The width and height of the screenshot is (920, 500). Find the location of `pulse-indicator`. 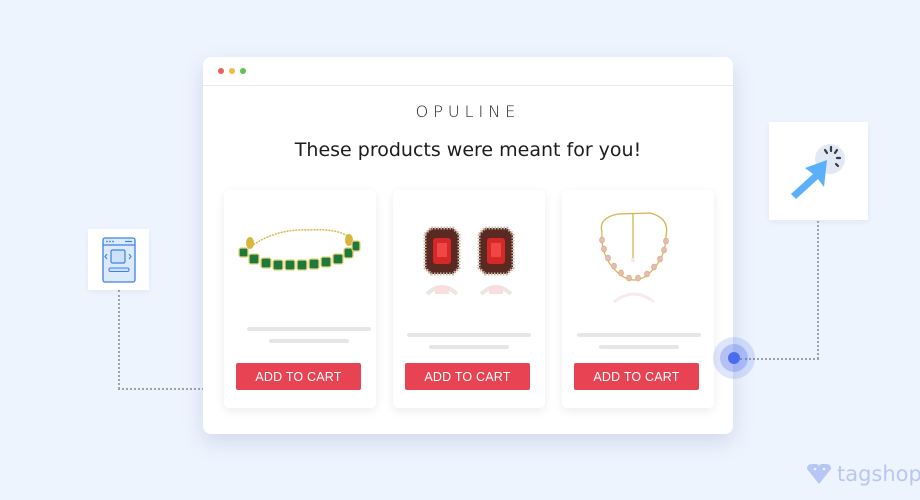

pulse-indicator is located at coordinates (734, 358).